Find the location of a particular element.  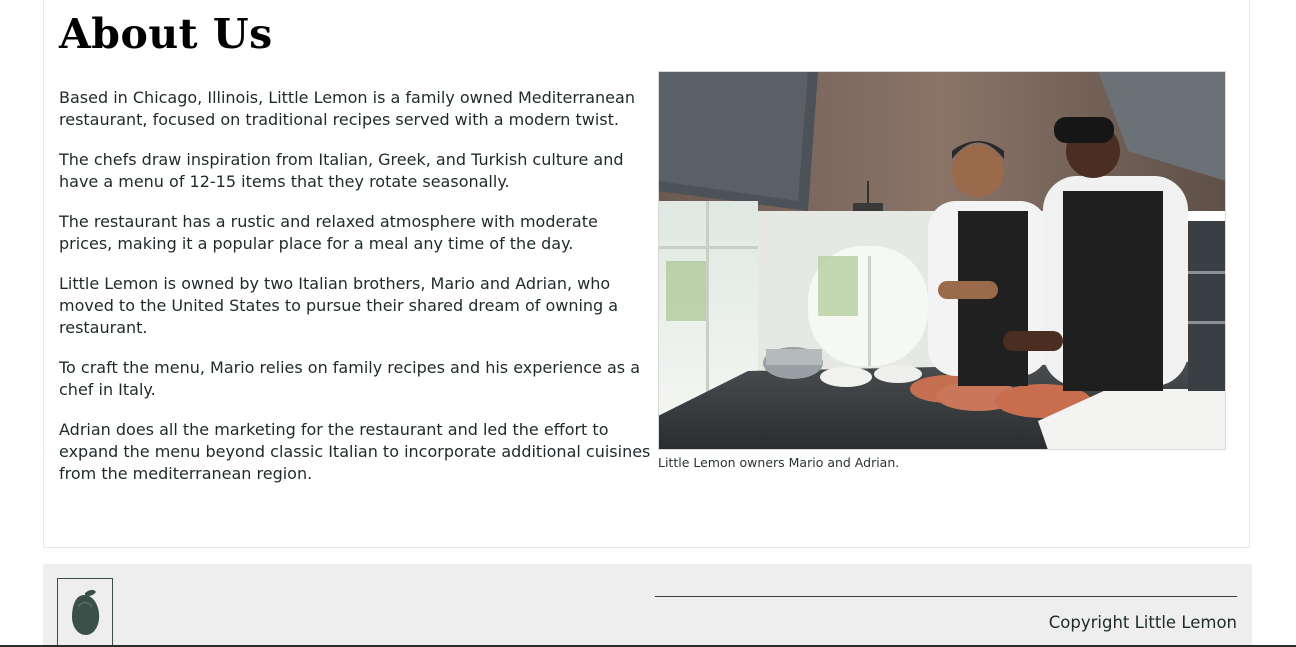

page-title: About Us is located at coordinates (166, 34).